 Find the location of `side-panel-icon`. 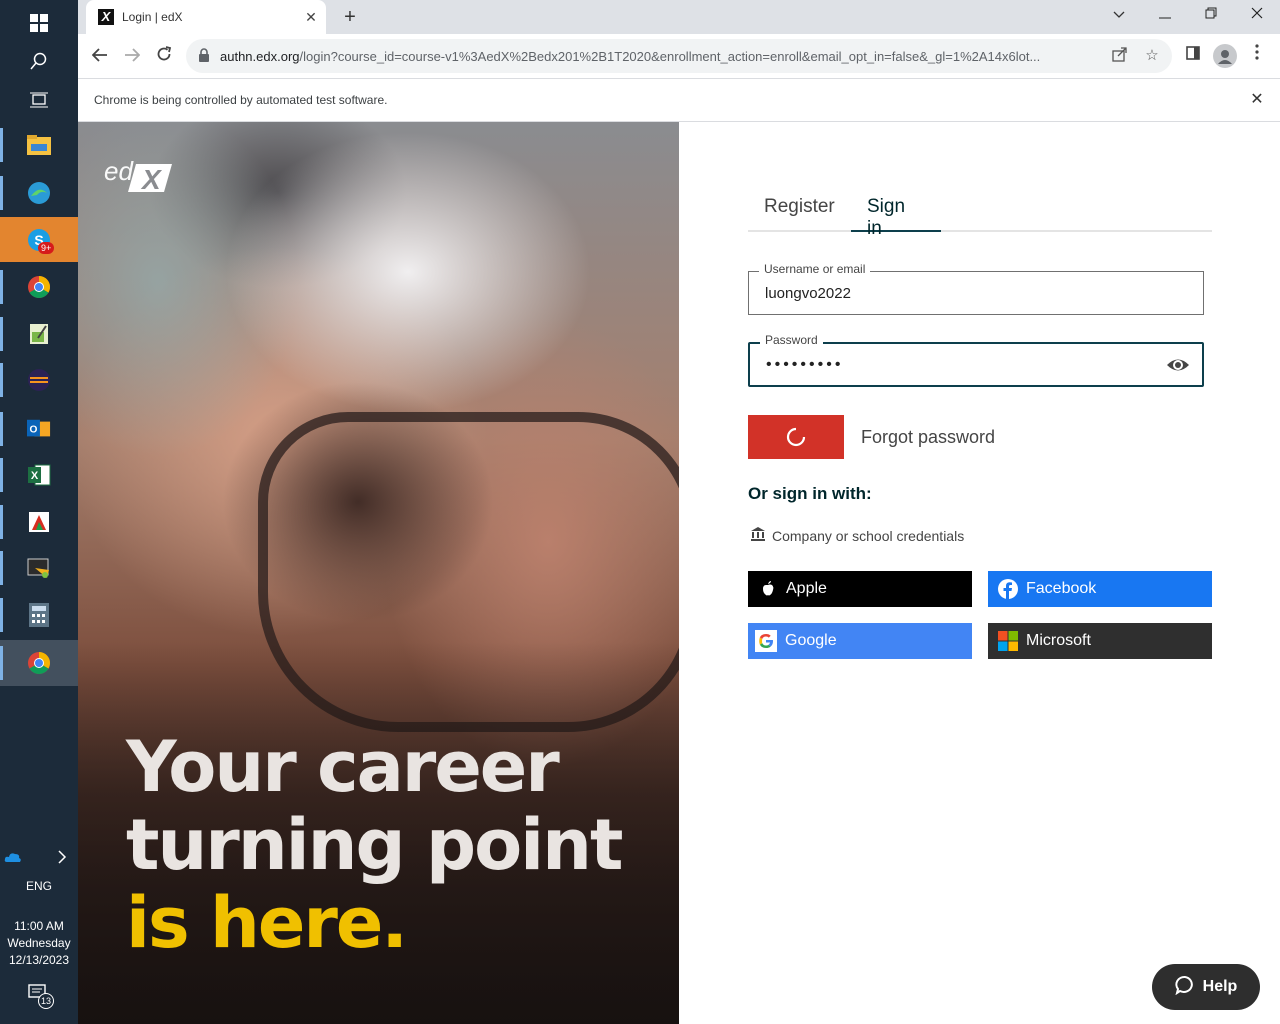

side-panel-icon is located at coordinates (1193, 56).